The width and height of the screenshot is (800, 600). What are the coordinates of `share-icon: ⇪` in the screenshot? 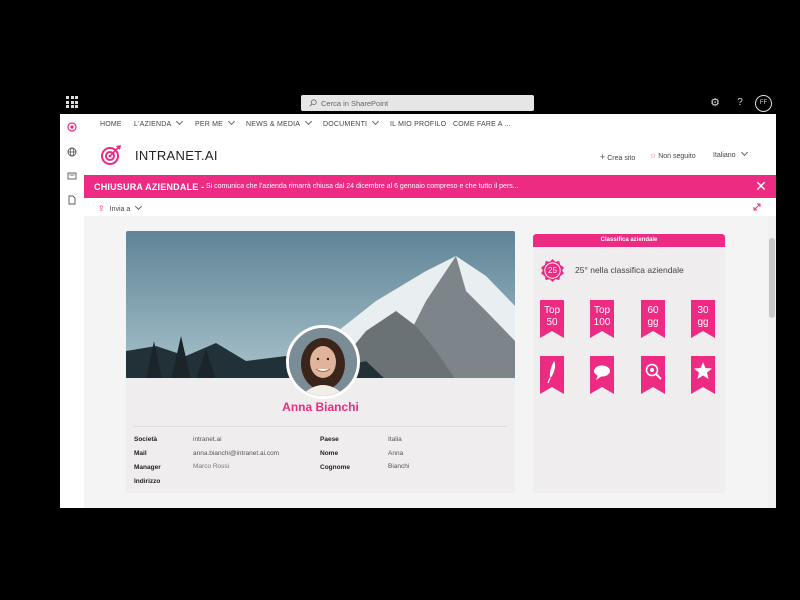 It's located at (101, 208).